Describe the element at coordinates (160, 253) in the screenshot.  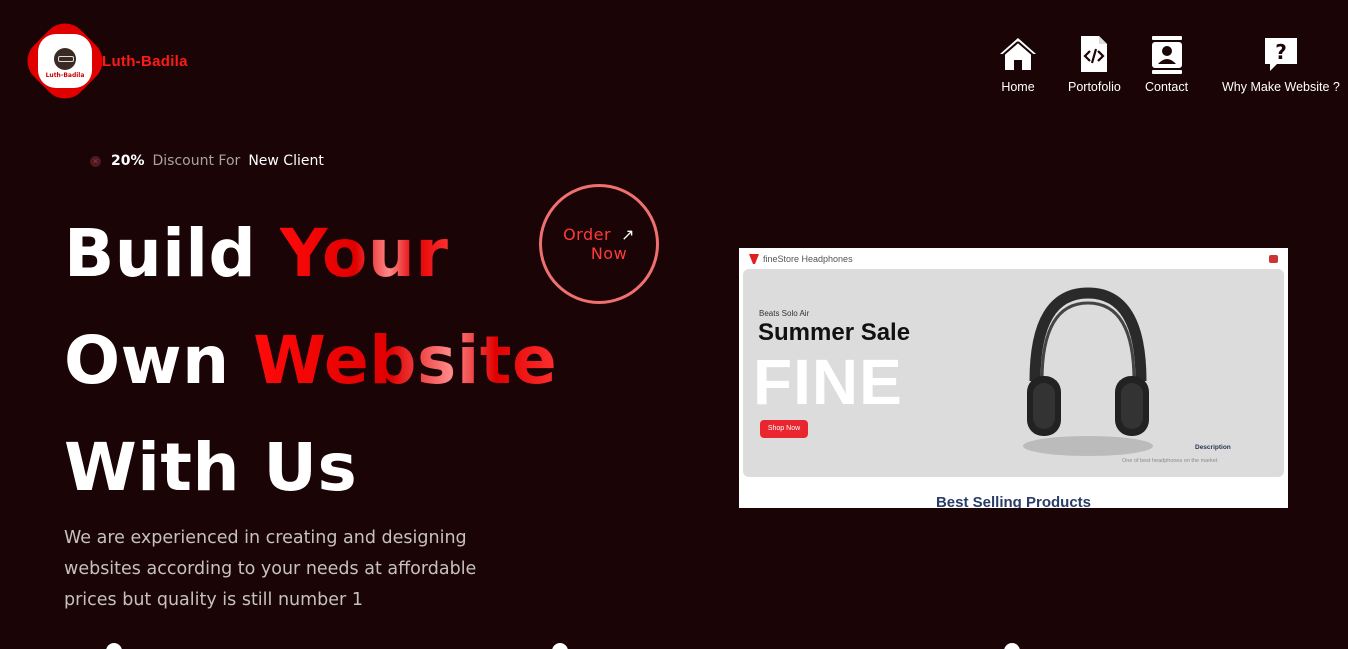
I see `headline-word: Build` at that location.